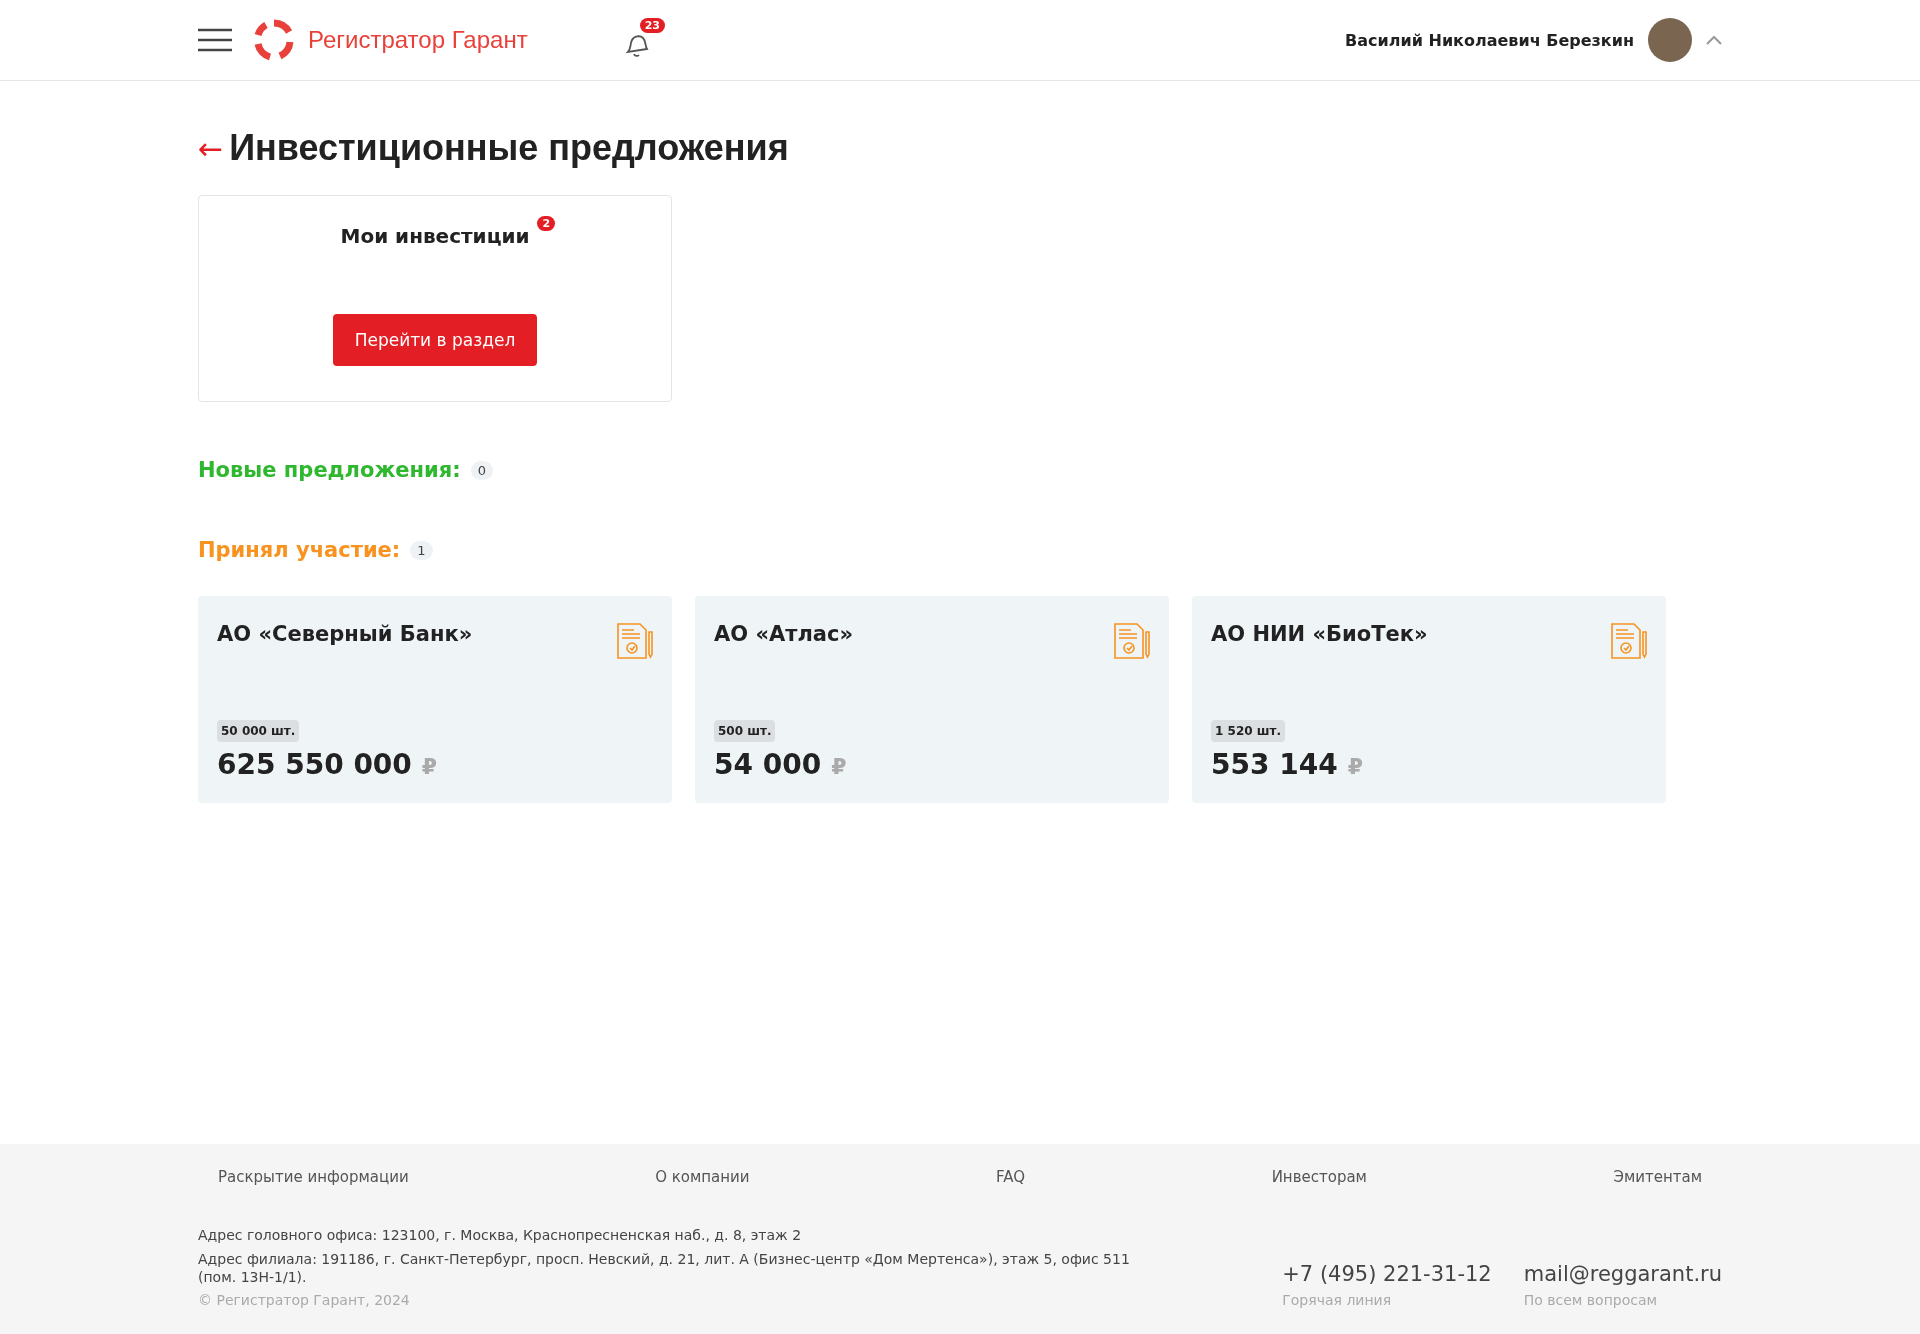  Describe the element at coordinates (345, 634) in the screenshot. I see `company-name: АО «Северный Банк»` at that location.